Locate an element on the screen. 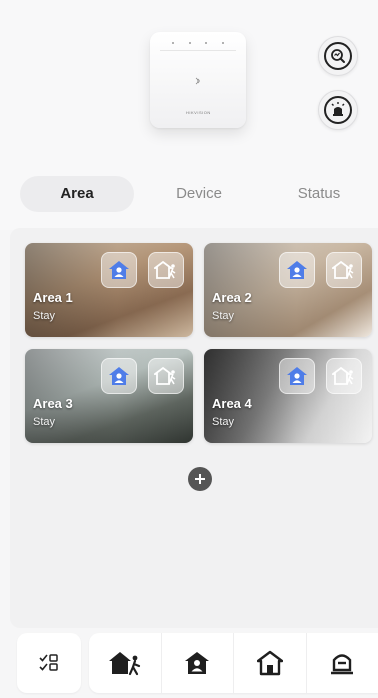 The width and height of the screenshot is (378, 698). clear-alarm-icon is located at coordinates (342, 664).